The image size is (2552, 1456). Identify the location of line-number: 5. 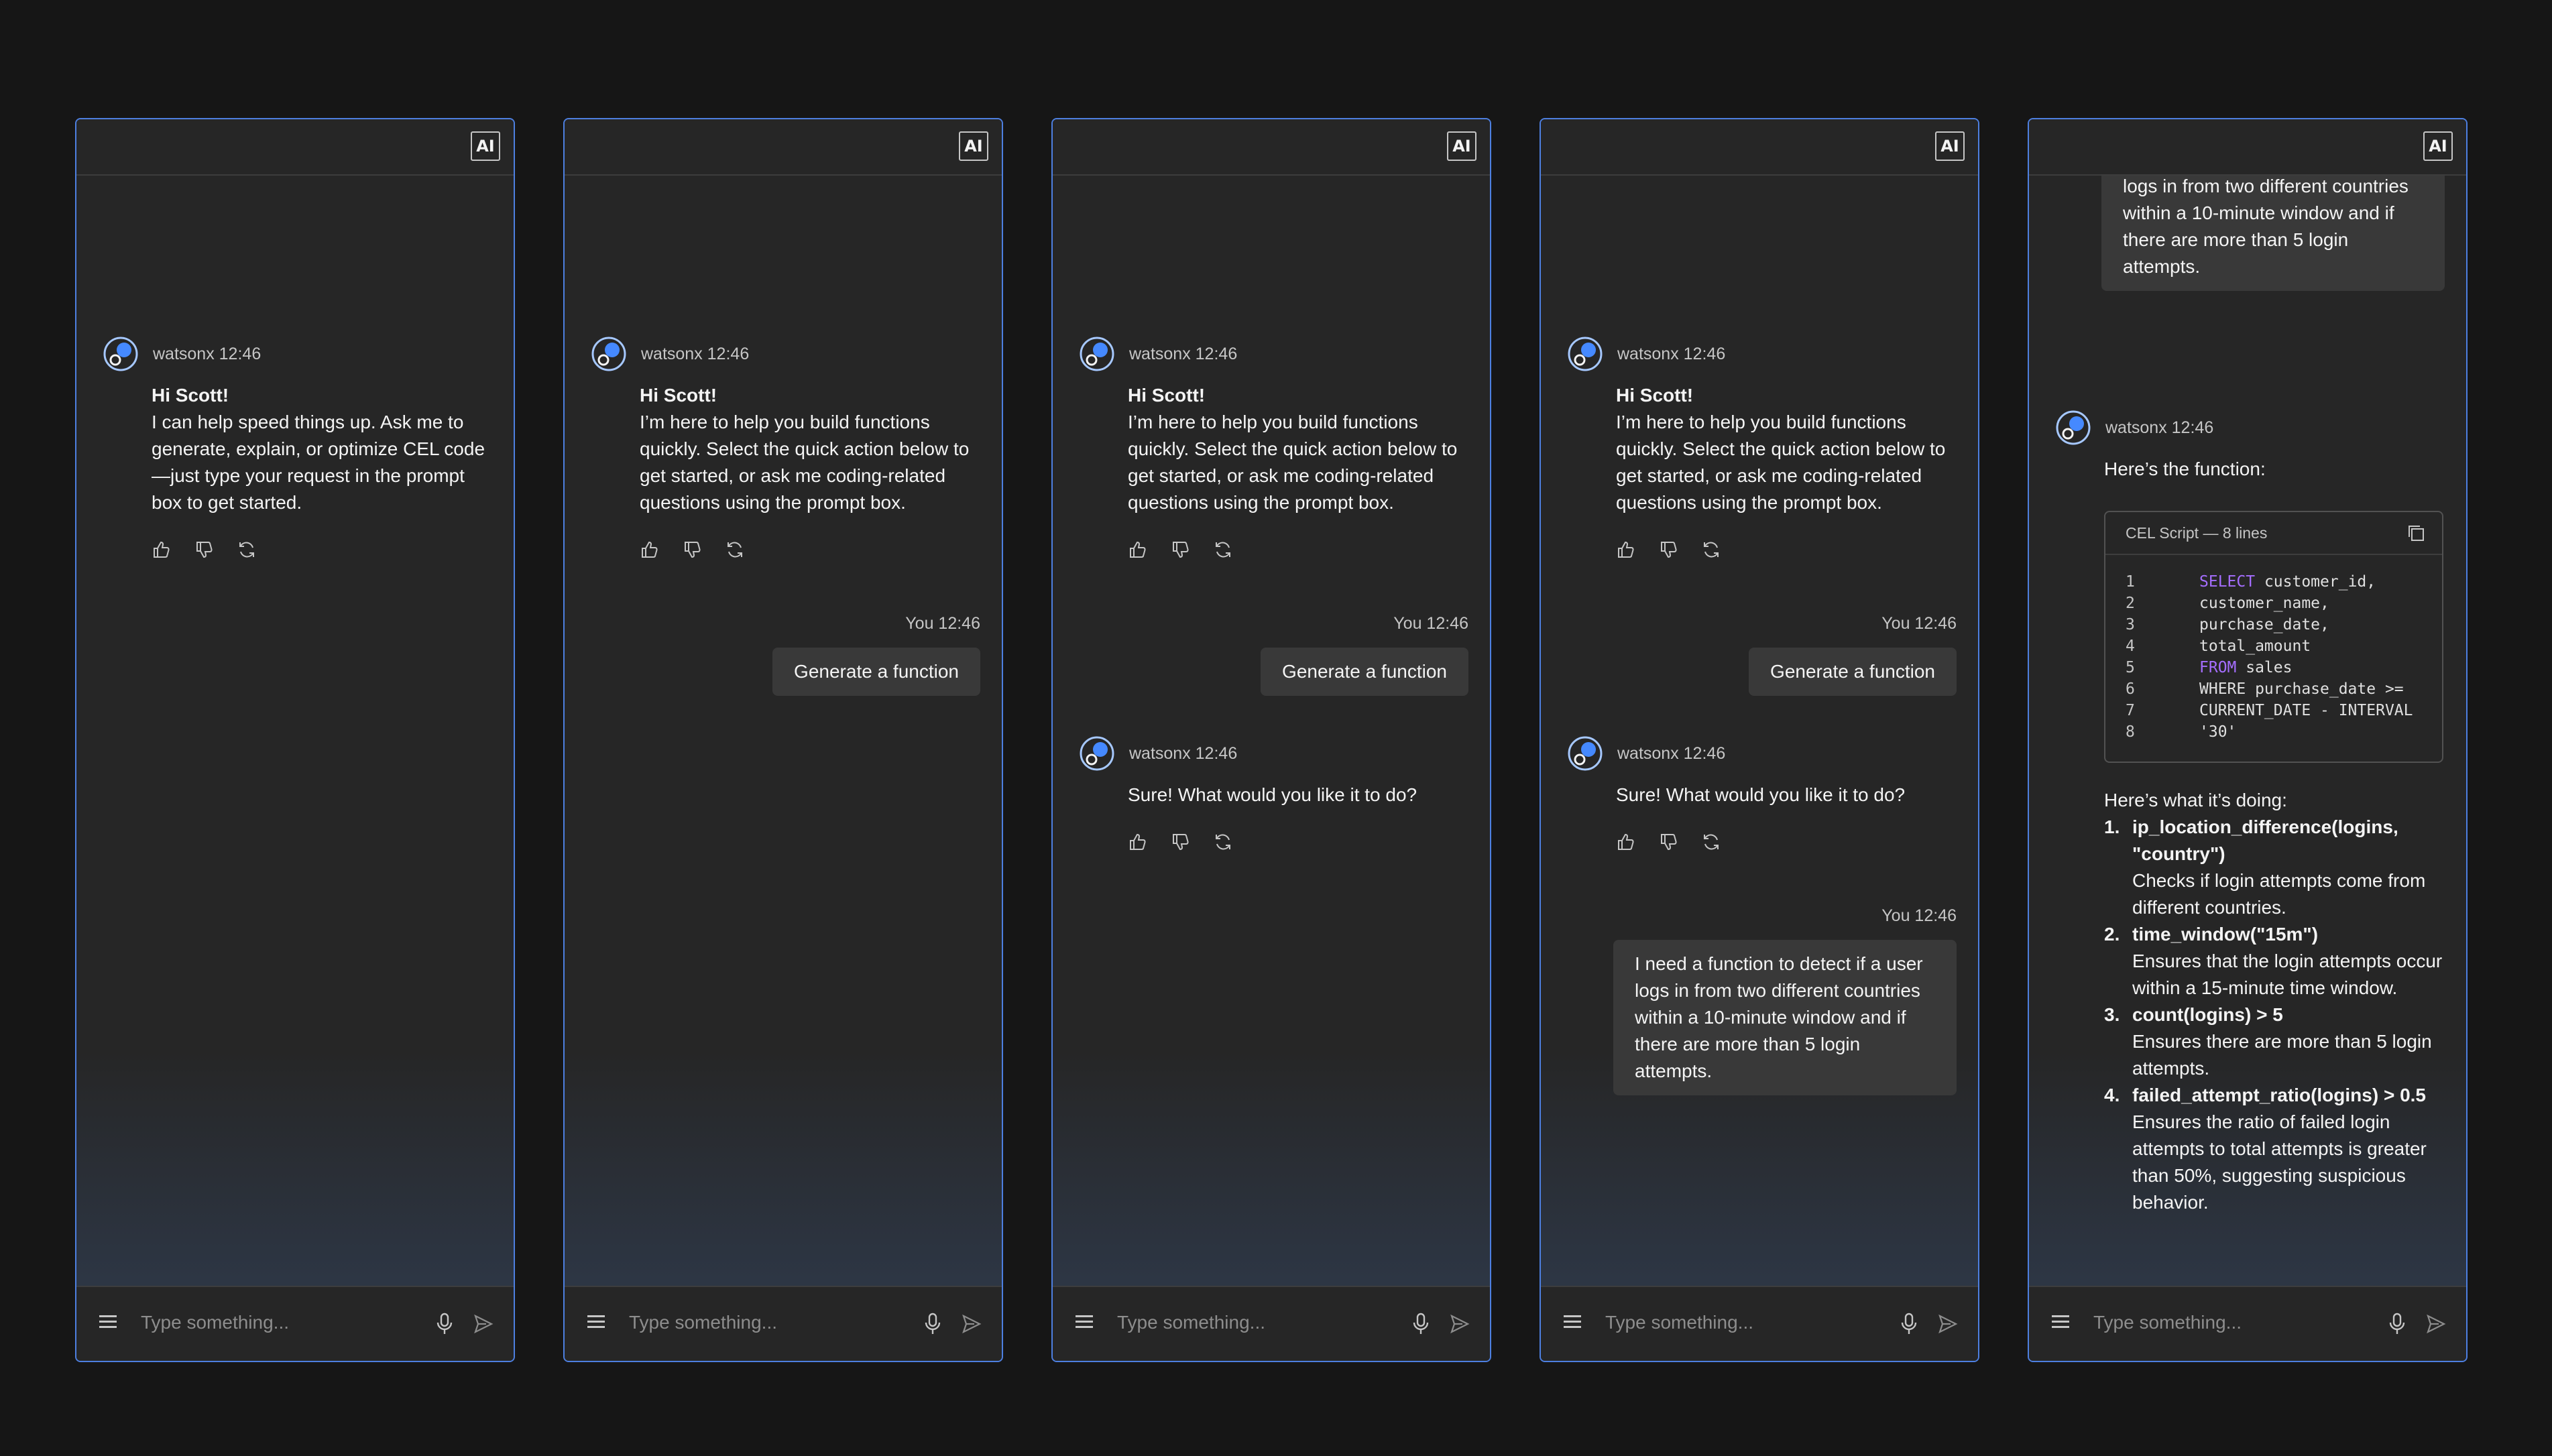
(2130, 667).